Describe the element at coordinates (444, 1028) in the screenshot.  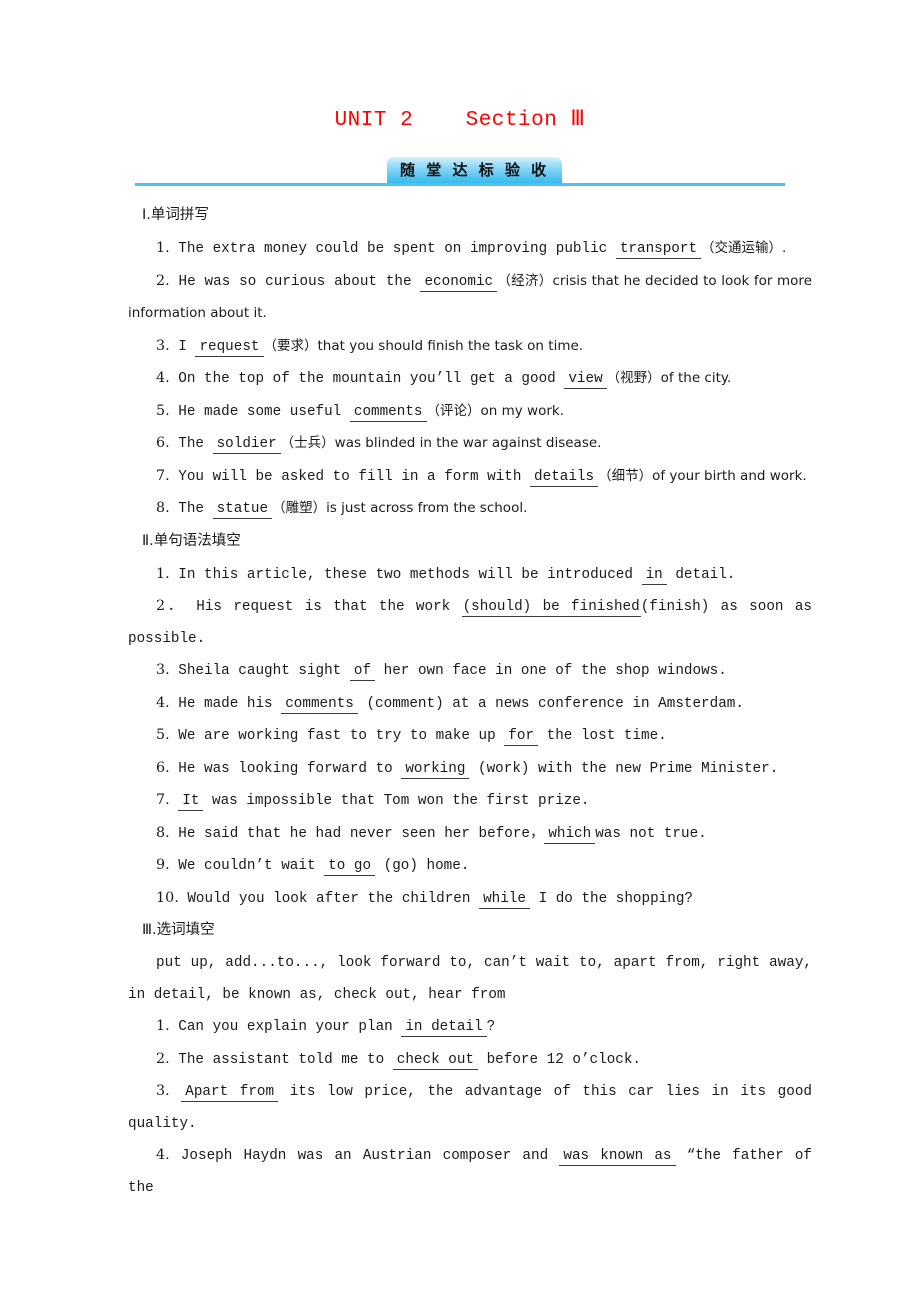
I see `answer-blank: in detail` at that location.